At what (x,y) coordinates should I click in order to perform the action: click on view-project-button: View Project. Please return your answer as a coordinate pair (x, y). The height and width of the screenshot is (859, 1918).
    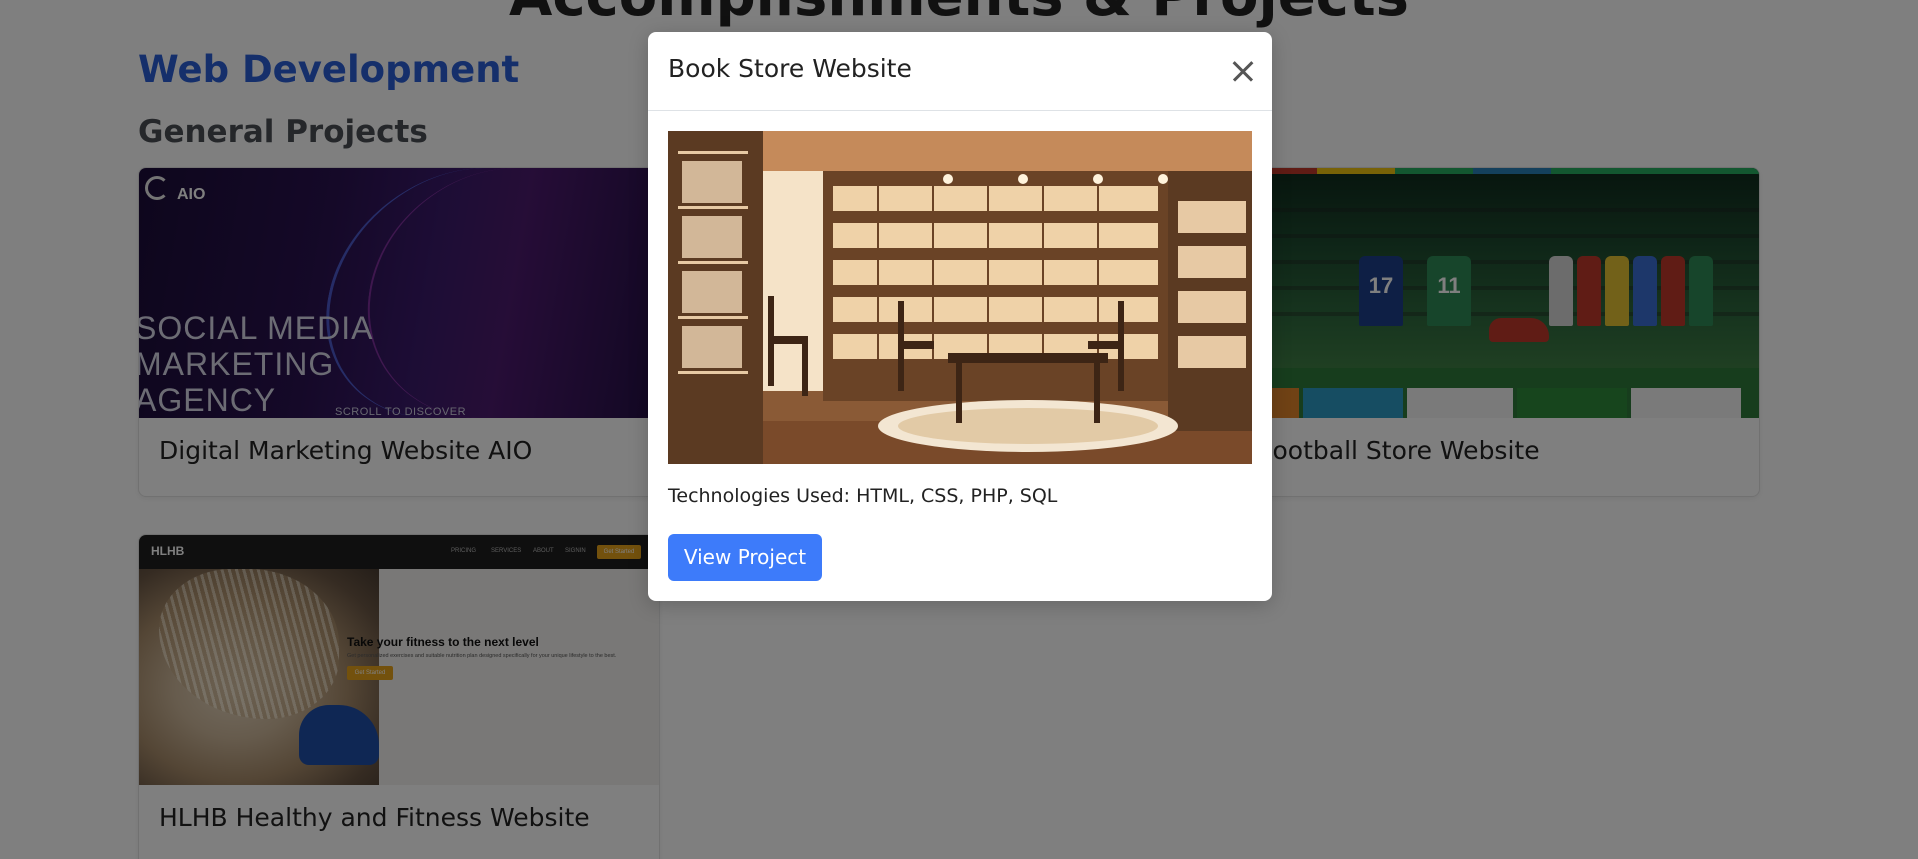
    Looking at the image, I should click on (745, 557).